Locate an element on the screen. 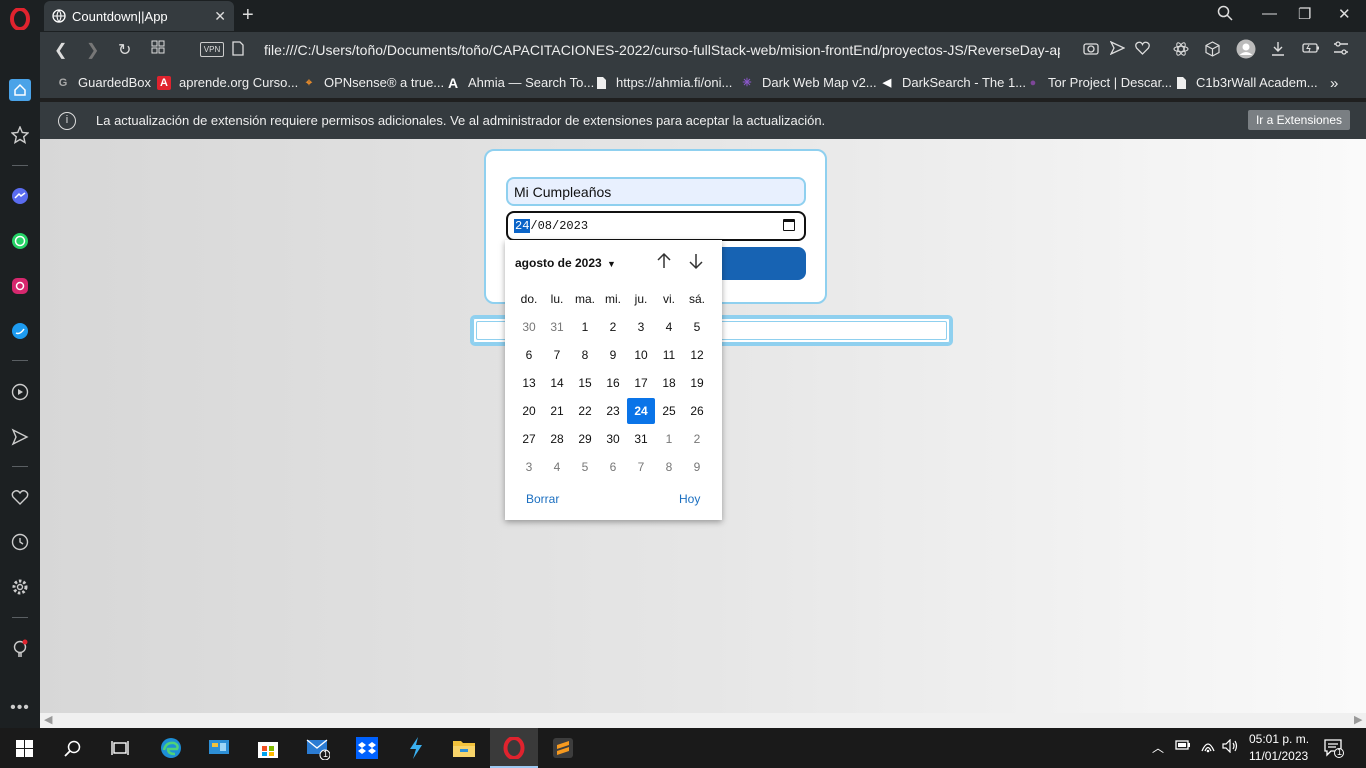 This screenshot has width=1366, height=768. day-cell: 27 is located at coordinates (529, 439).